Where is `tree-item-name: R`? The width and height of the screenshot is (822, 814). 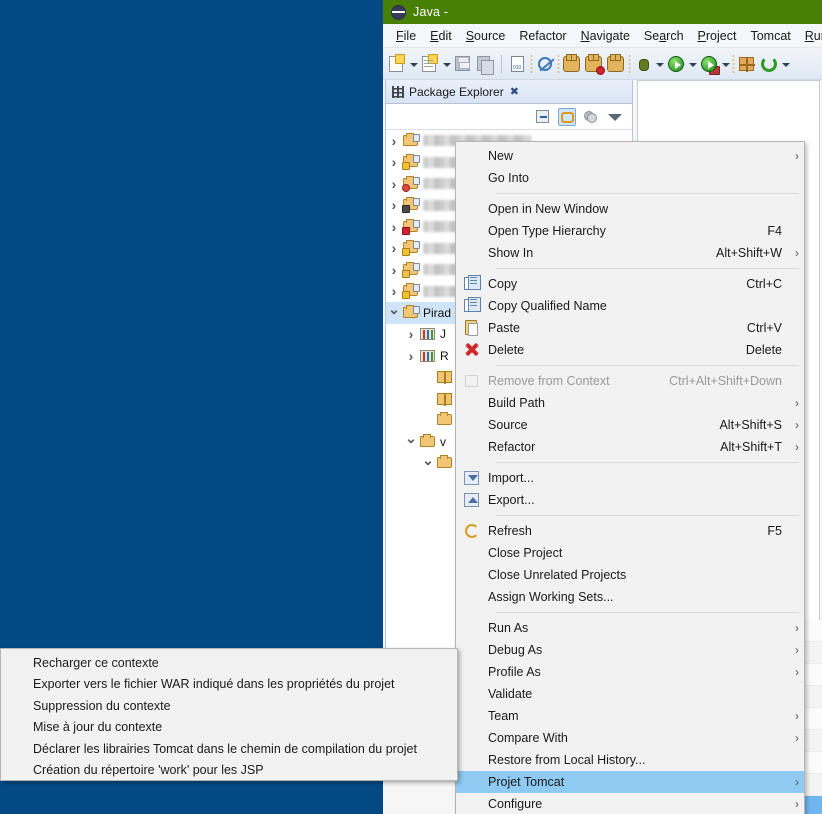 tree-item-name: R is located at coordinates (444, 355).